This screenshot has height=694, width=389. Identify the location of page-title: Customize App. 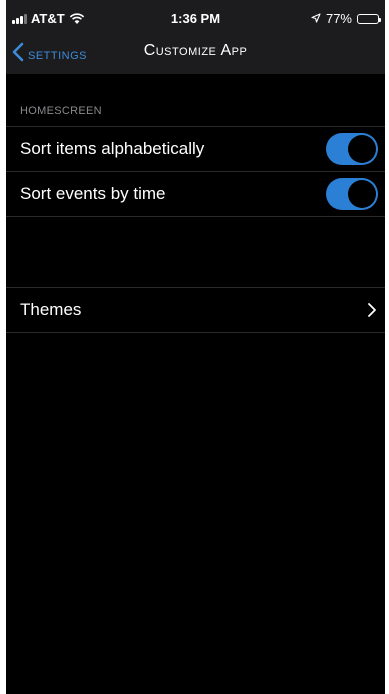
(195, 50).